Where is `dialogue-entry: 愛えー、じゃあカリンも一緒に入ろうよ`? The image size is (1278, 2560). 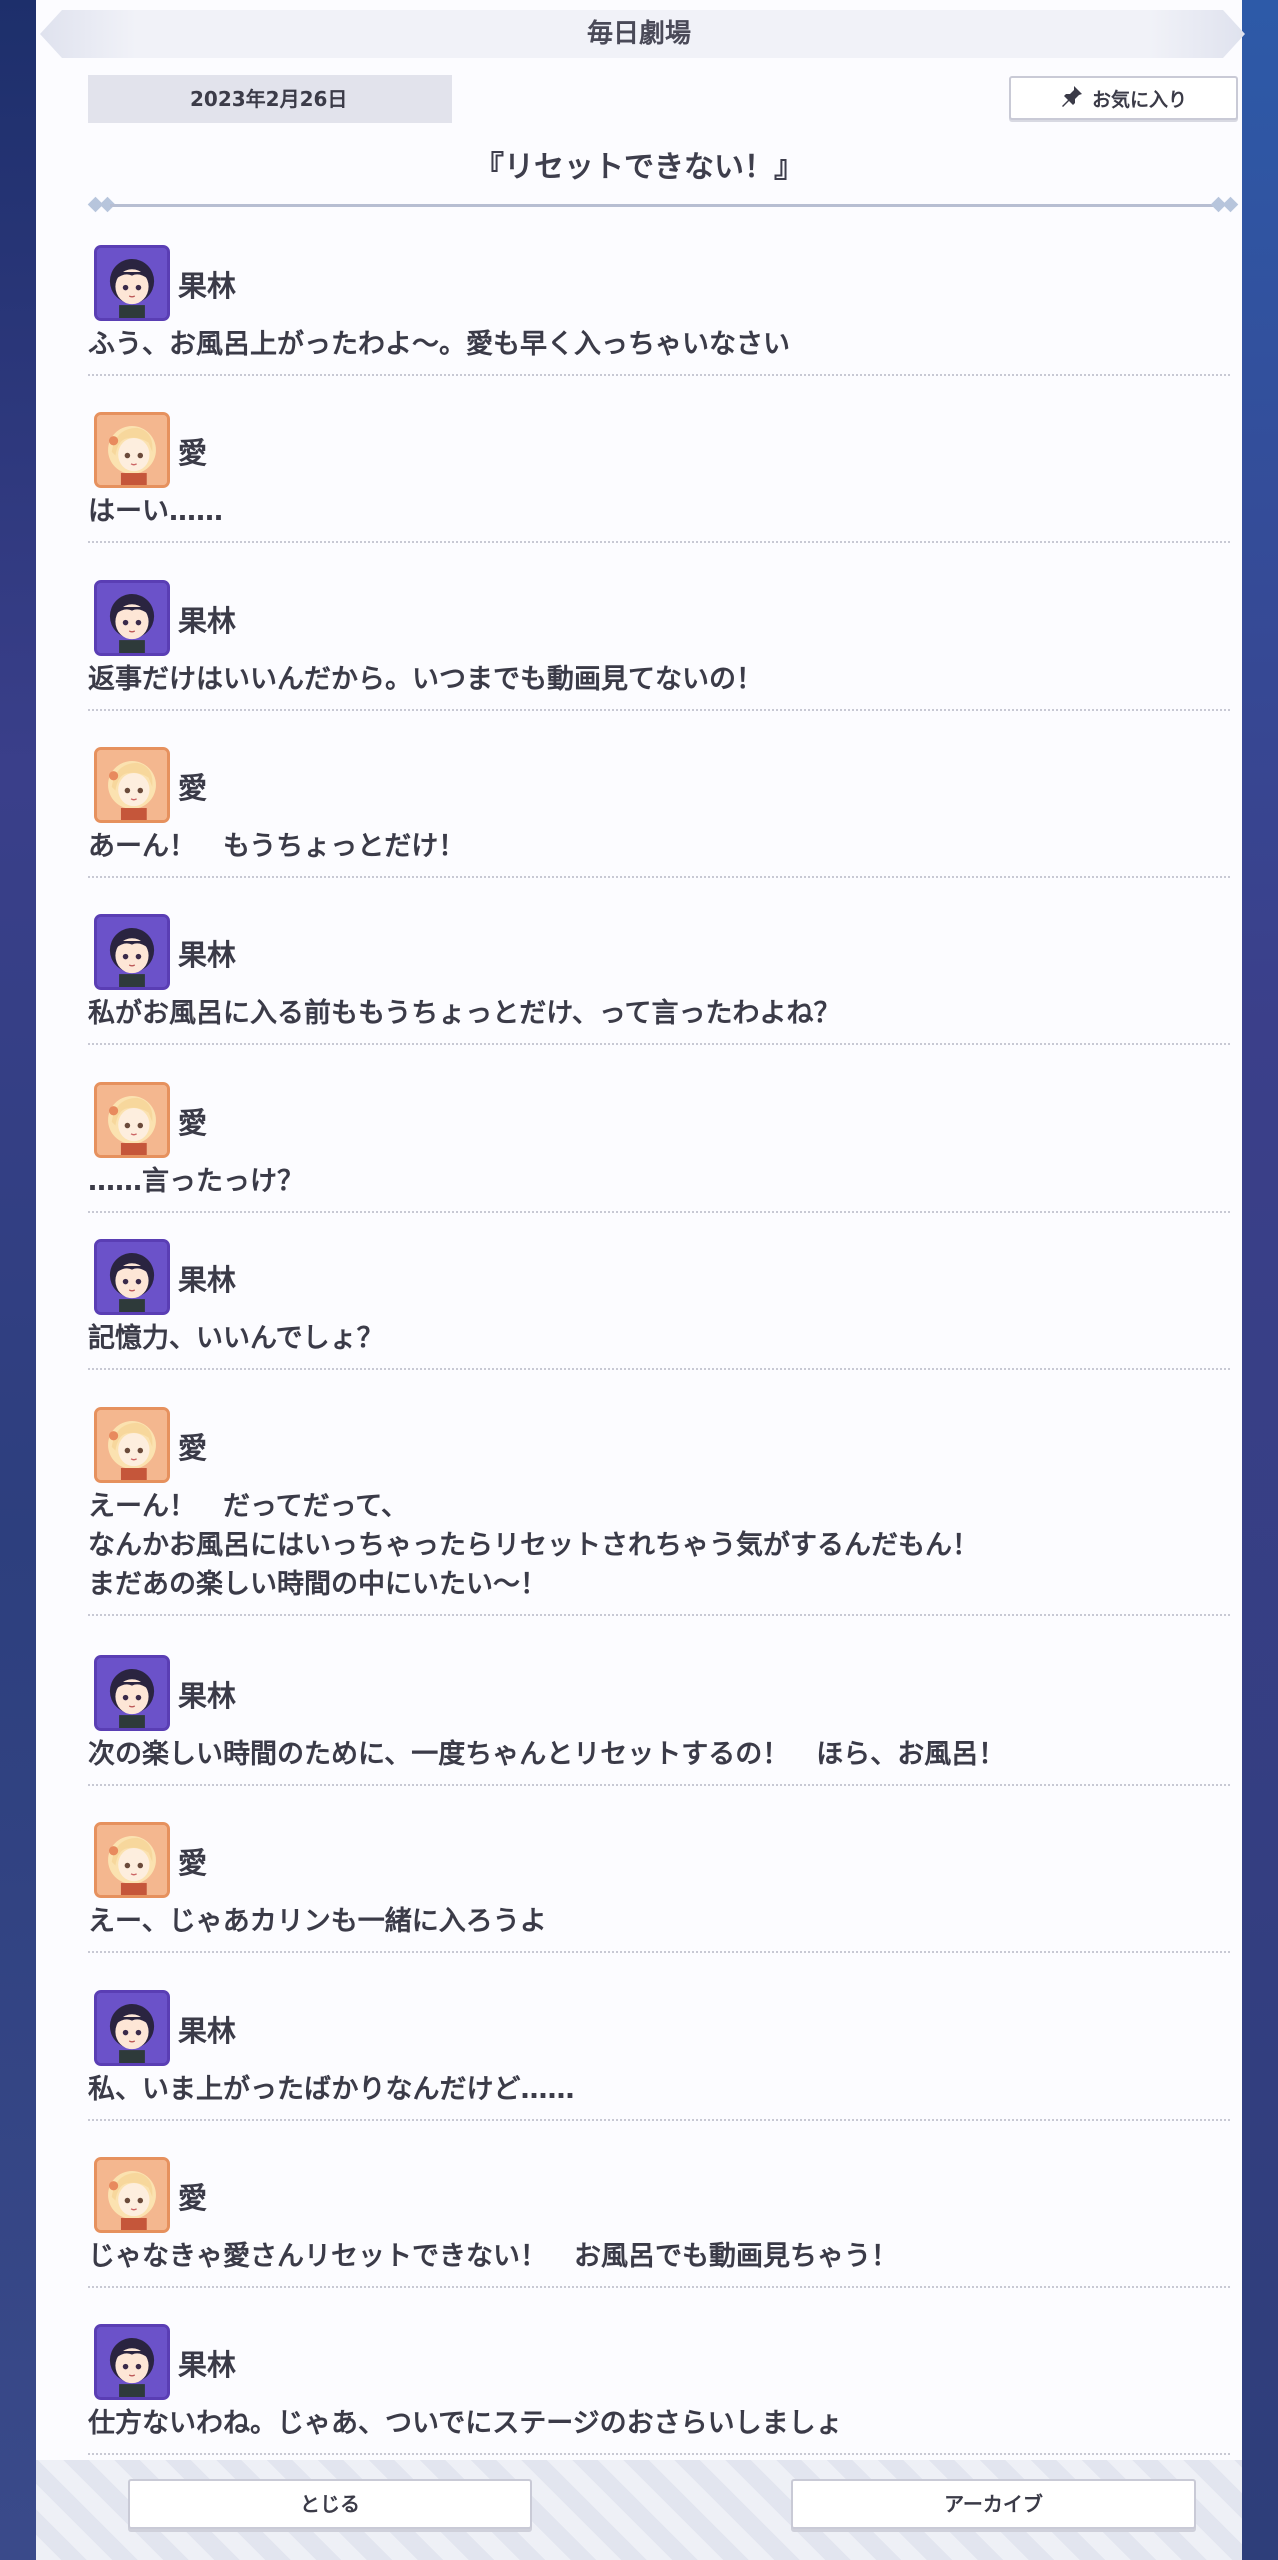
dialogue-entry: 愛えー、じゃあカリンも一緒に入ろうよ is located at coordinates (659, 1887).